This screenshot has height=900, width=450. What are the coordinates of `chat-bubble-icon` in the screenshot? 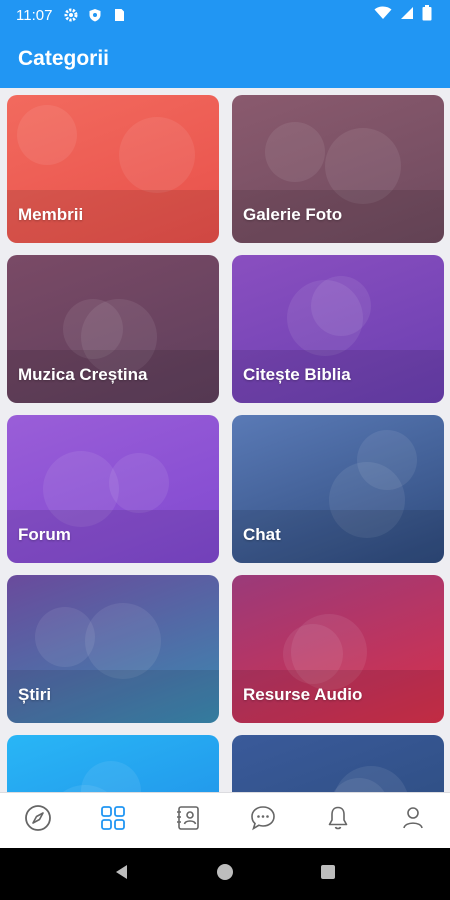 It's located at (263, 820).